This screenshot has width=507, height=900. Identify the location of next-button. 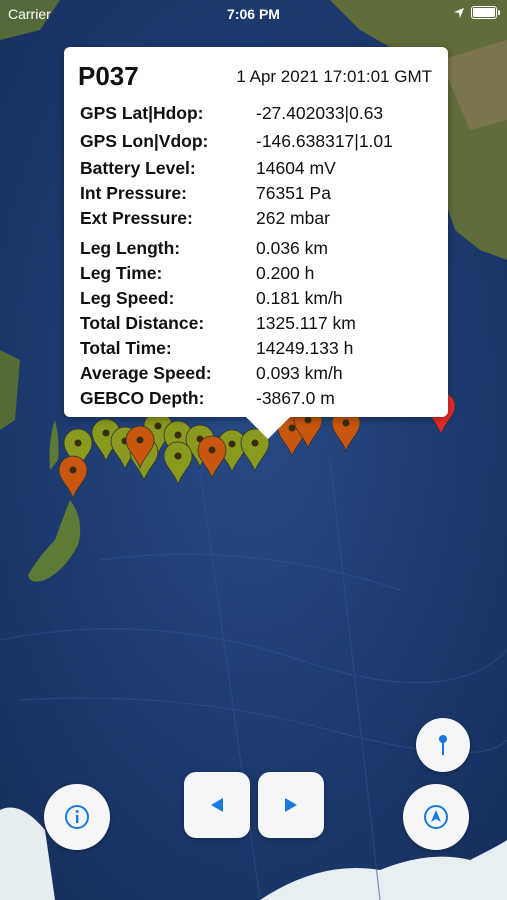
(291, 805).